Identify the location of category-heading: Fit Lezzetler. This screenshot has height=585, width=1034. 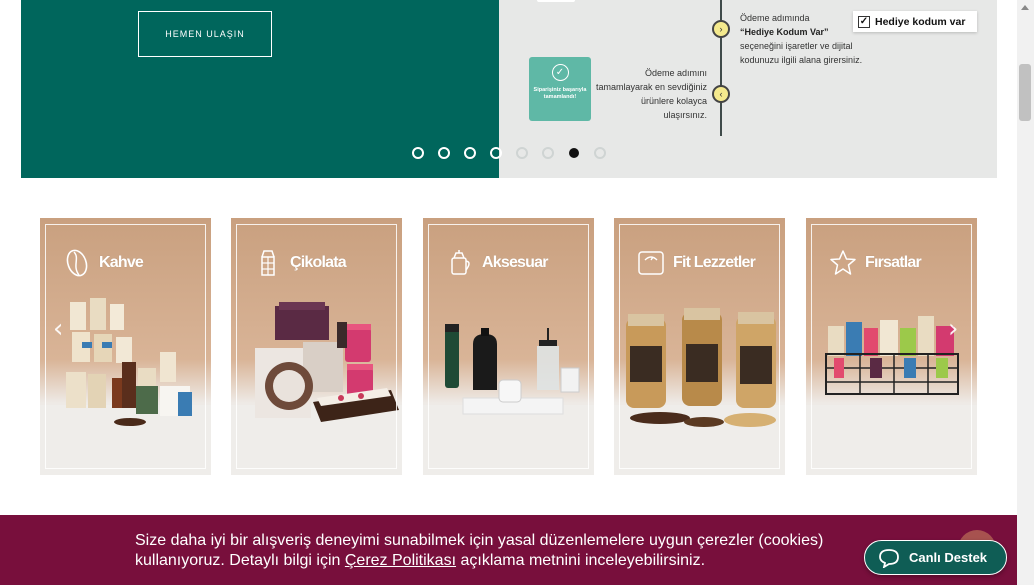
(696, 263).